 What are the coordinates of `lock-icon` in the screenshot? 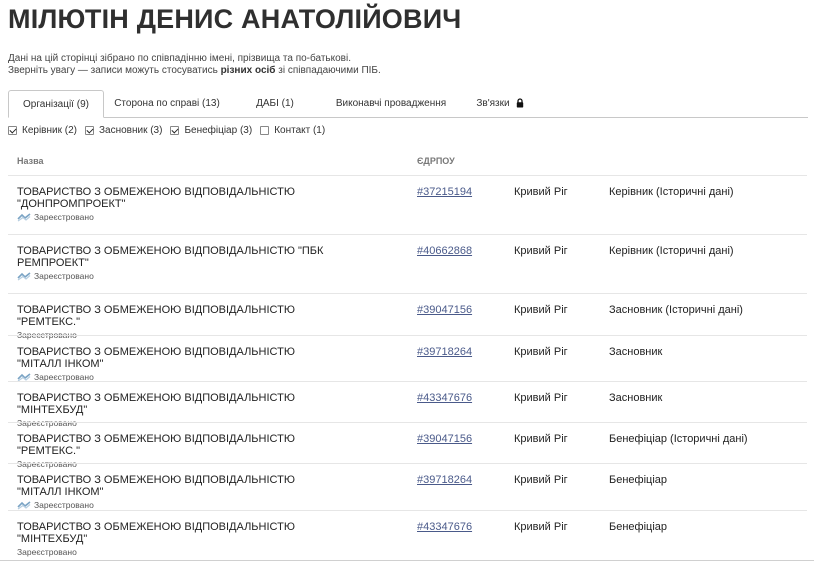 It's located at (519, 102).